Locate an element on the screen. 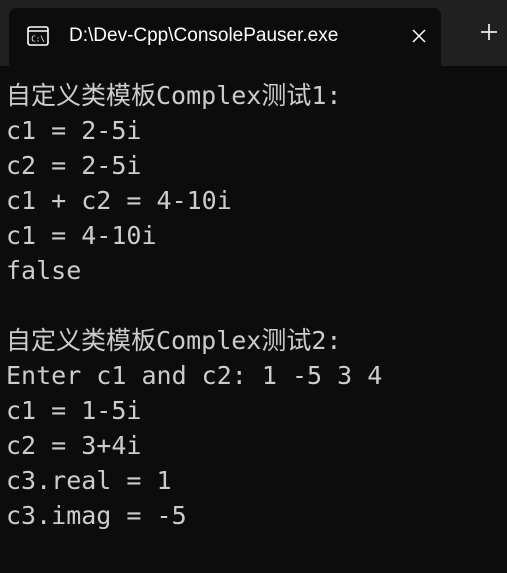 This screenshot has height=573, width=507. console-line: c3.imag = -5 is located at coordinates (96, 515).